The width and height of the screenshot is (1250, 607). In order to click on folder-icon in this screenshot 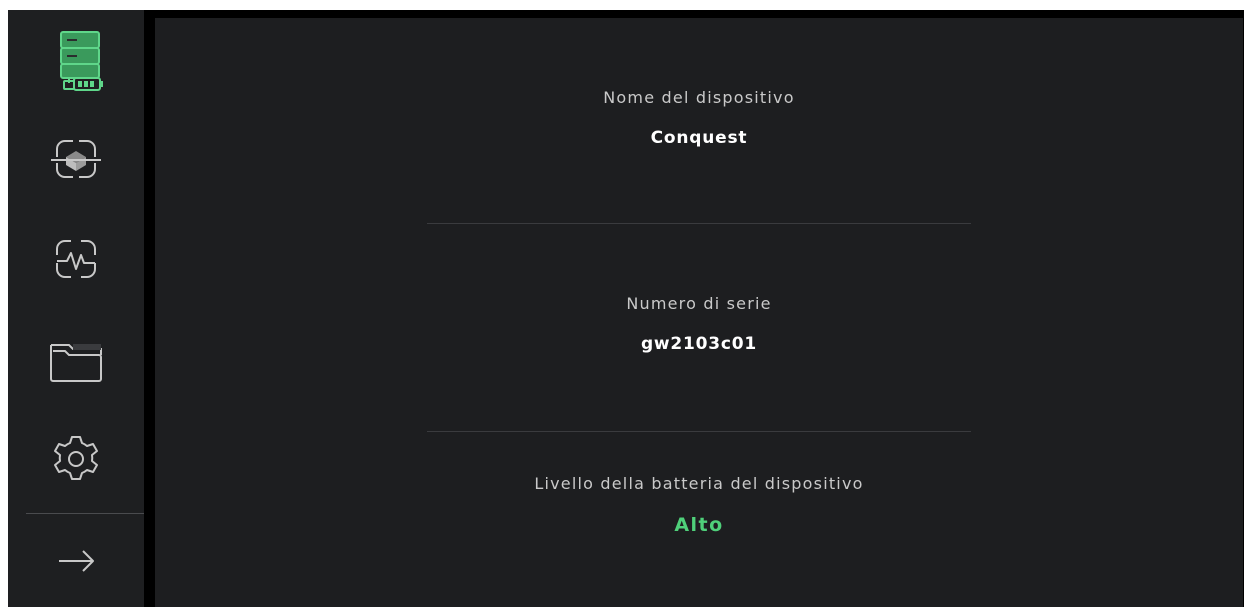, I will do `click(76, 359)`.